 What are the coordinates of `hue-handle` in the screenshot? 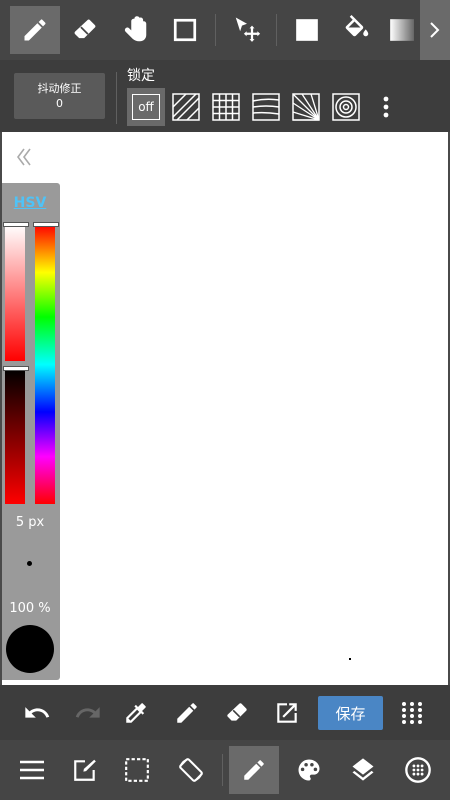 It's located at (46, 224).